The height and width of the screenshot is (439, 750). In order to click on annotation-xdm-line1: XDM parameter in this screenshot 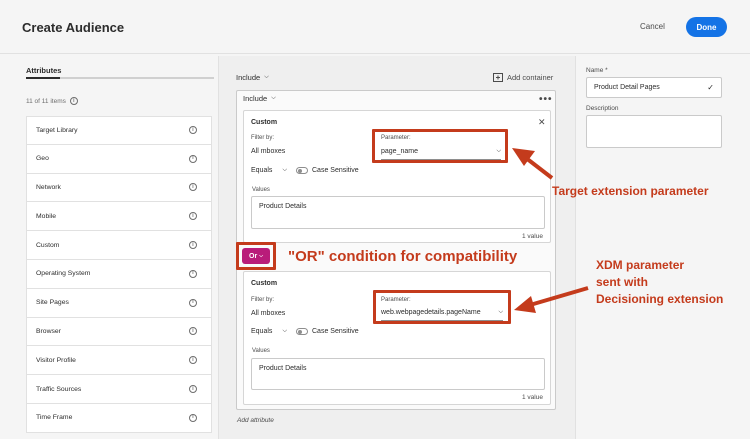, I will do `click(640, 265)`.